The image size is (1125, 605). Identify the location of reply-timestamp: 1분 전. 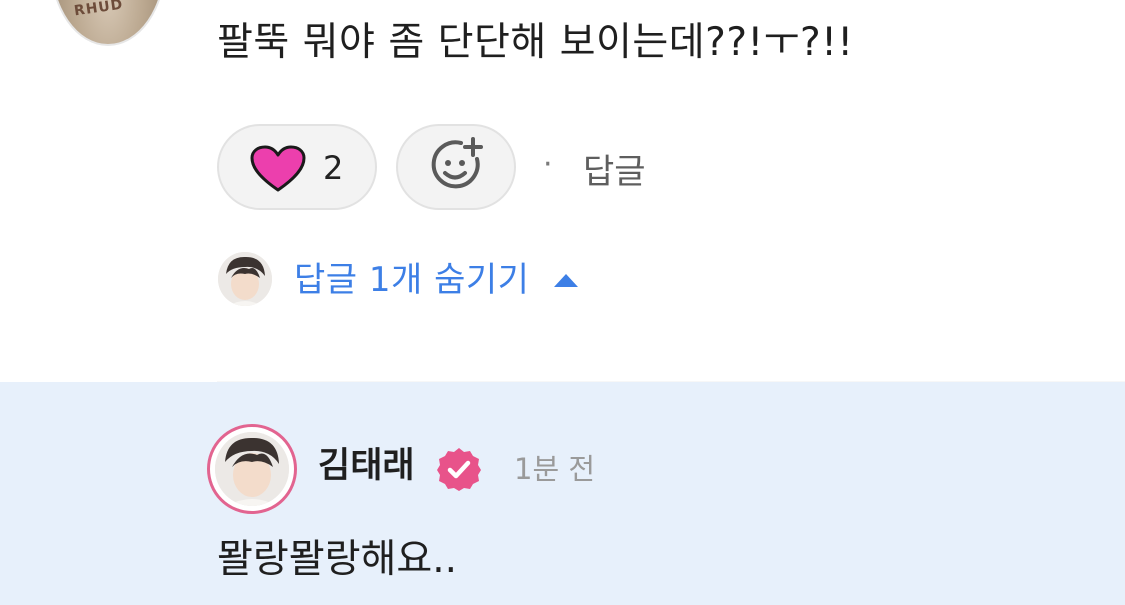
(555, 469).